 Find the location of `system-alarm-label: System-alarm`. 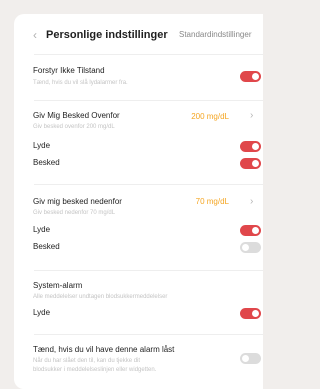

system-alarm-label: System-alarm is located at coordinates (58, 285).